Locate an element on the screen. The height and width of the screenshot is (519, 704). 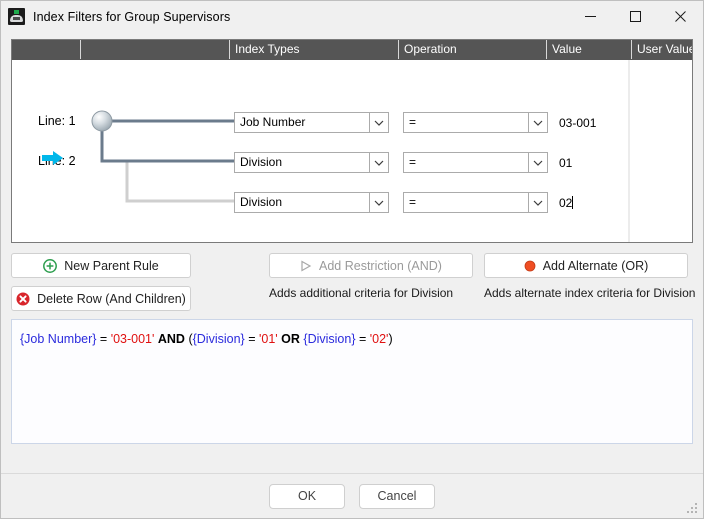
add-alternate-button: Add Alternate (OR) is located at coordinates (586, 265).